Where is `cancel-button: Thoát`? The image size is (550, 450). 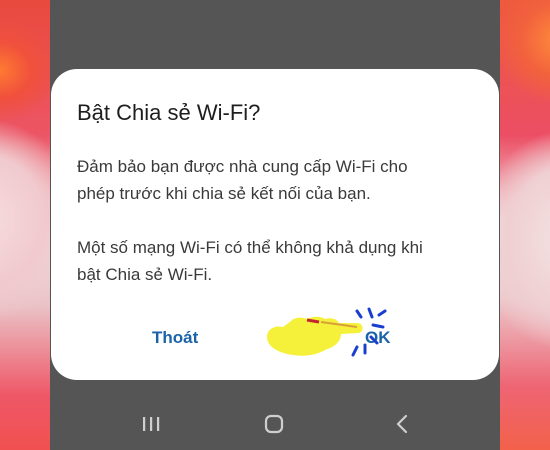
cancel-button: Thoát is located at coordinates (175, 338).